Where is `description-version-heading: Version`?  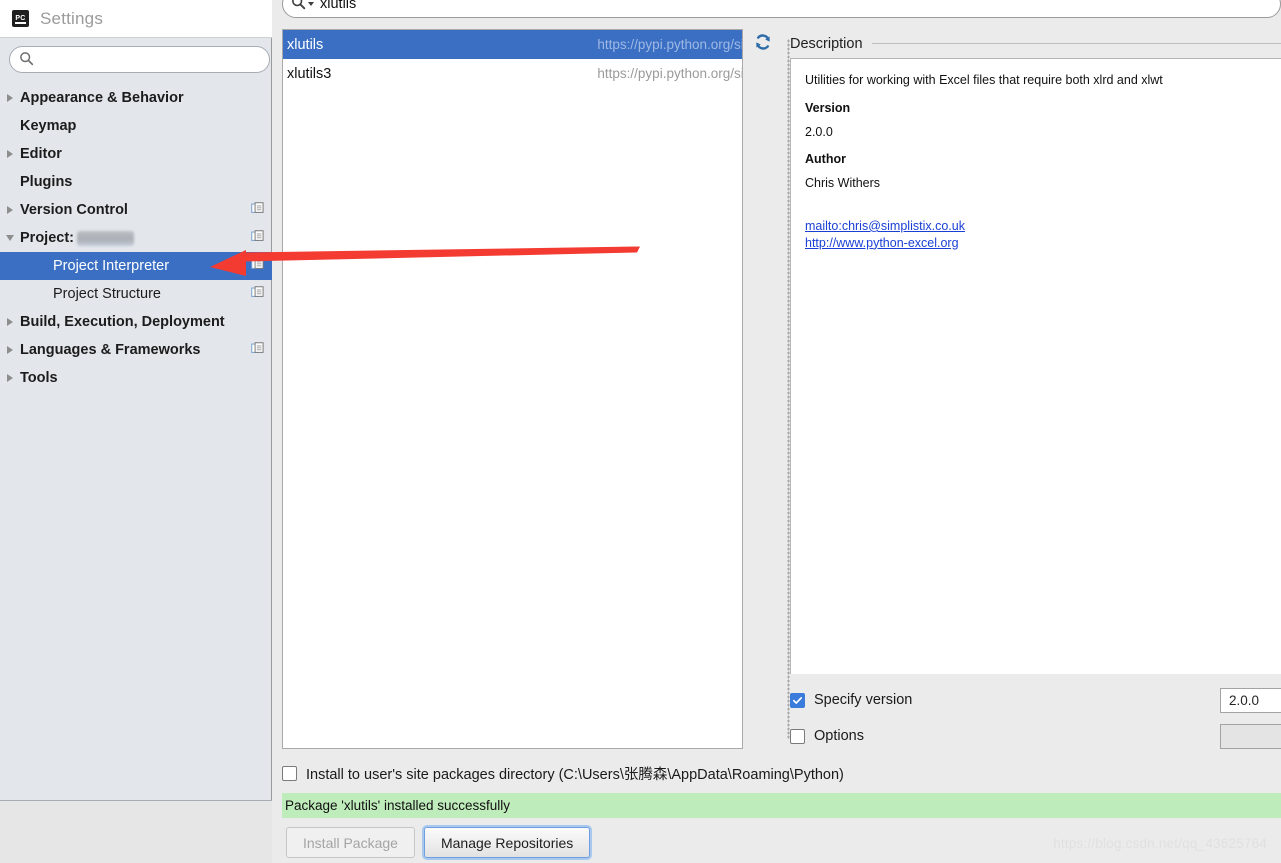
description-version-heading: Version is located at coordinates (828, 107).